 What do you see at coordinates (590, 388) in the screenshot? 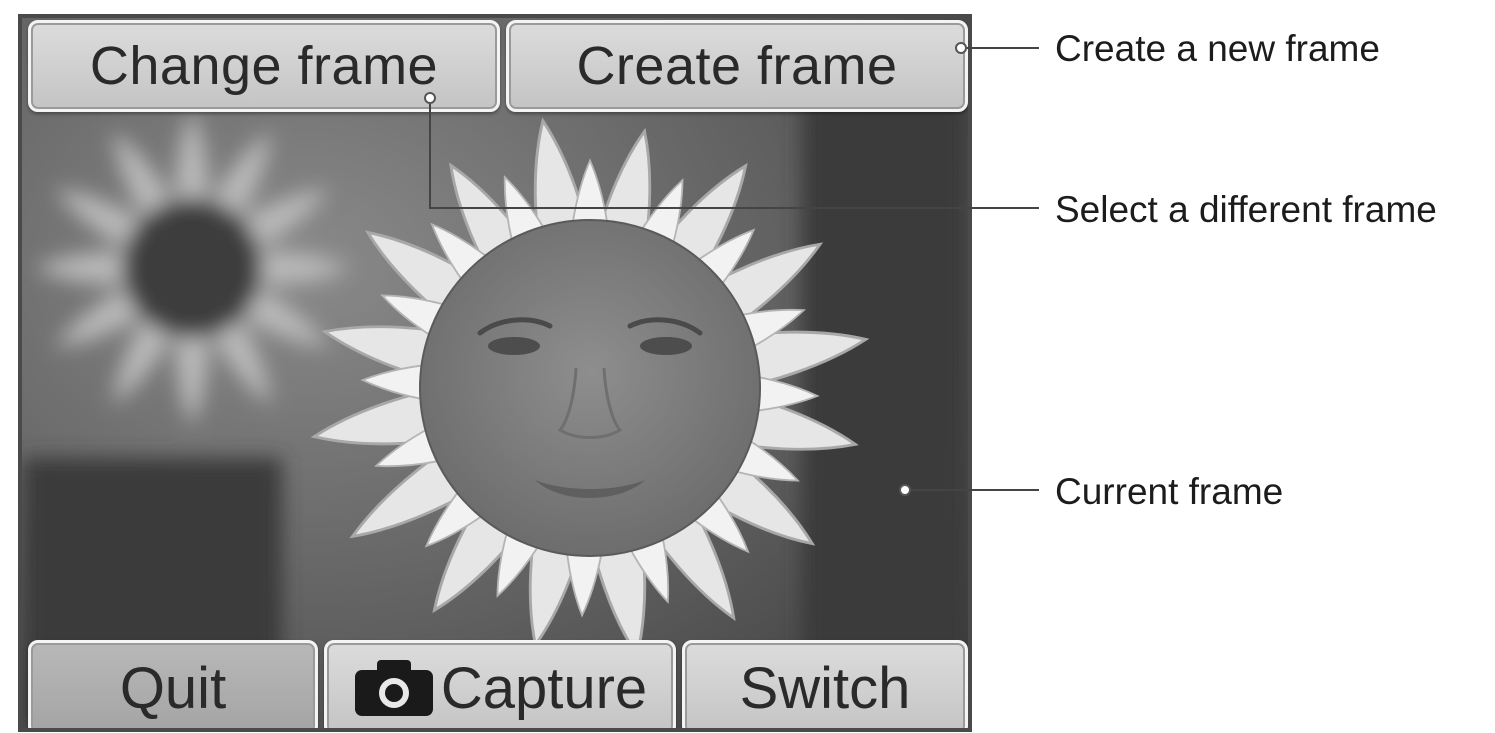
I see `face-photo` at bounding box center [590, 388].